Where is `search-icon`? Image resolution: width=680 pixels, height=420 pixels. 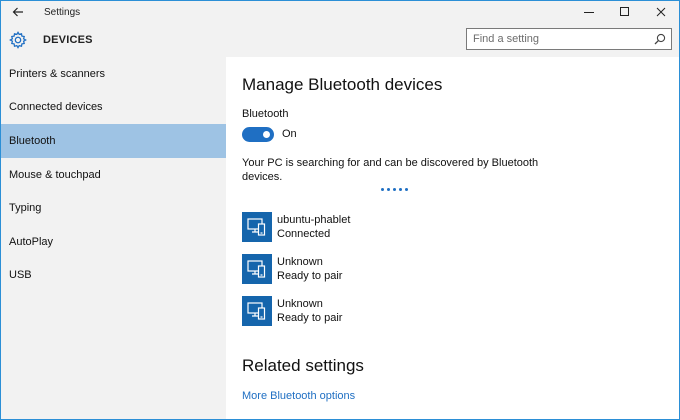 search-icon is located at coordinates (660, 39).